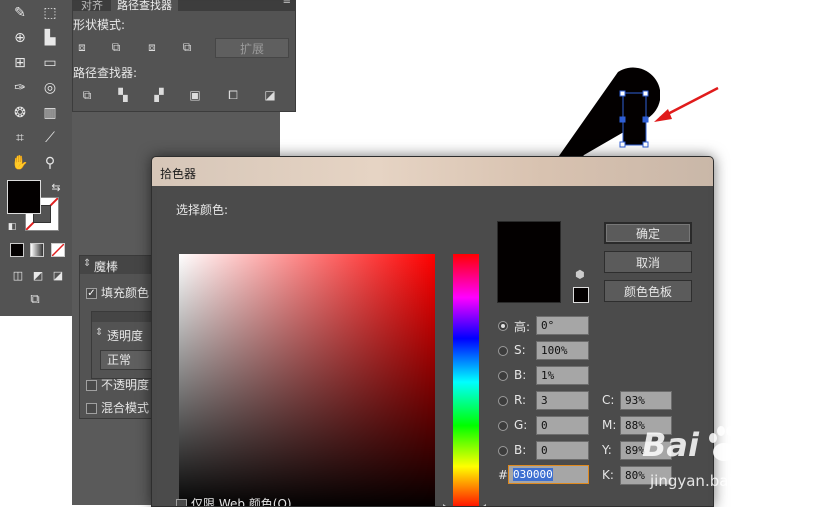  What do you see at coordinates (562, 375) in the screenshot?
I see `brightness-field: 1%` at bounding box center [562, 375].